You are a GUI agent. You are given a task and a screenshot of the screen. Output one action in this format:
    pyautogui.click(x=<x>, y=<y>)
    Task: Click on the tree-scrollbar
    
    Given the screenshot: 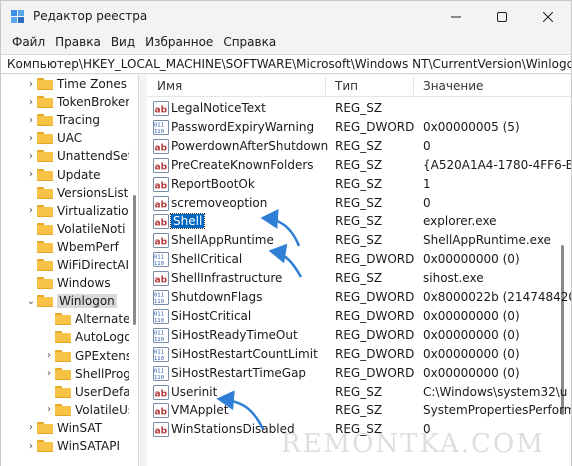 What is the action you would take?
    pyautogui.click(x=133, y=270)
    